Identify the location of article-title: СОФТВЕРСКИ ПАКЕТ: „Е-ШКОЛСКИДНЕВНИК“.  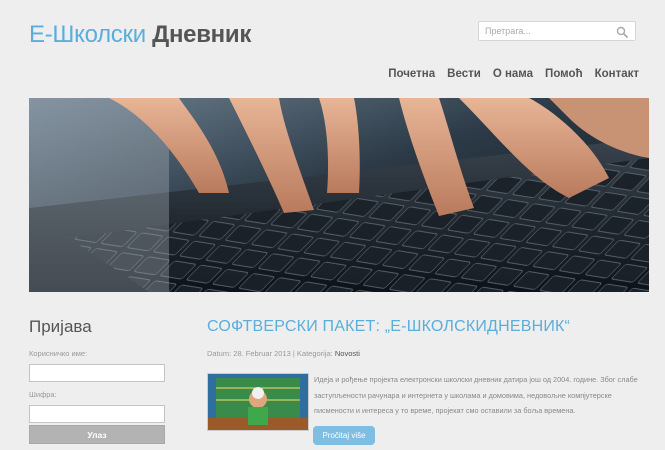
(388, 327).